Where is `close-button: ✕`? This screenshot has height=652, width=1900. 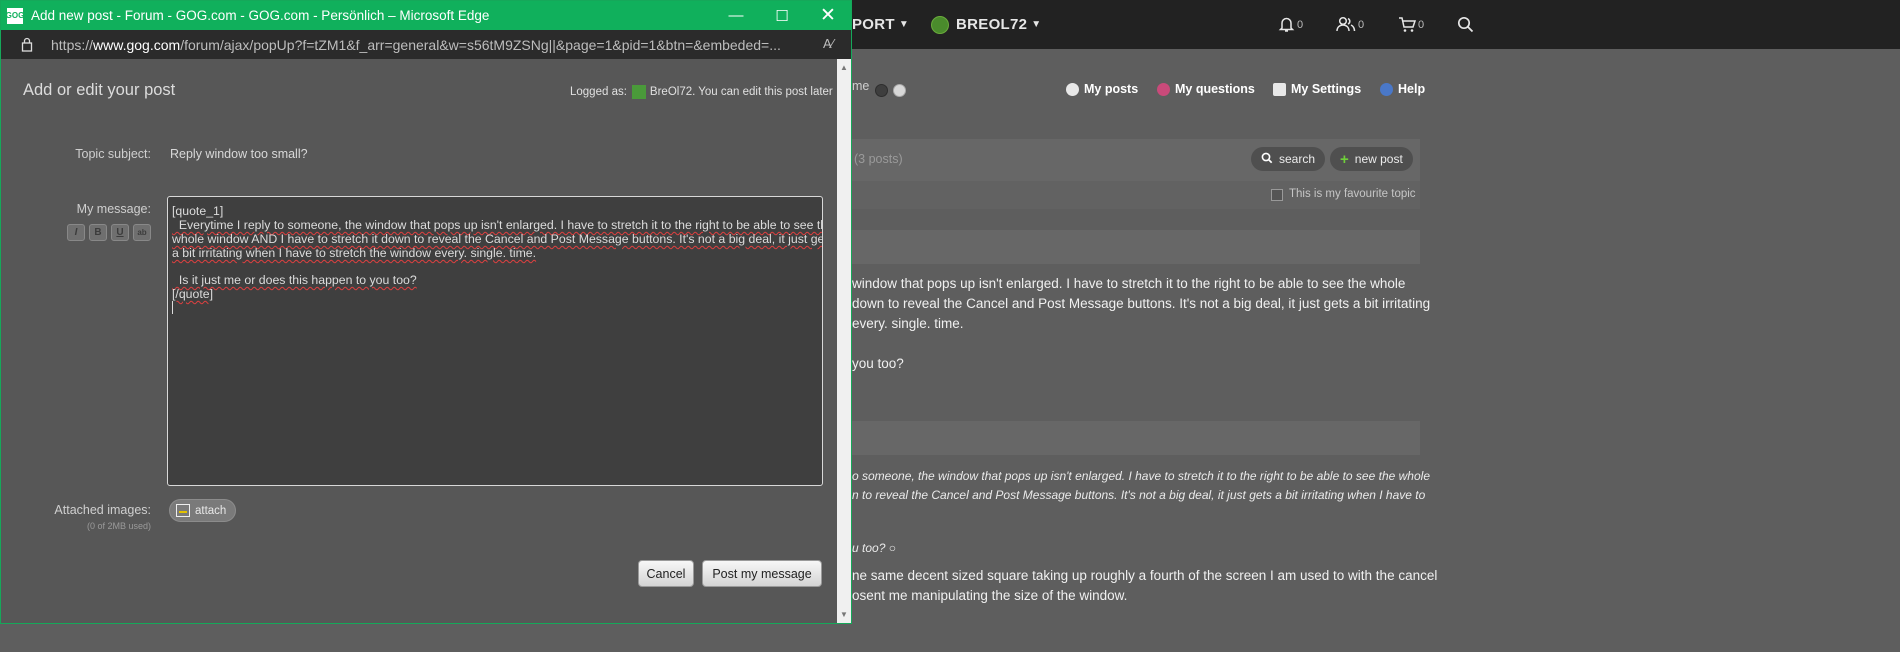
close-button: ✕ is located at coordinates (828, 15).